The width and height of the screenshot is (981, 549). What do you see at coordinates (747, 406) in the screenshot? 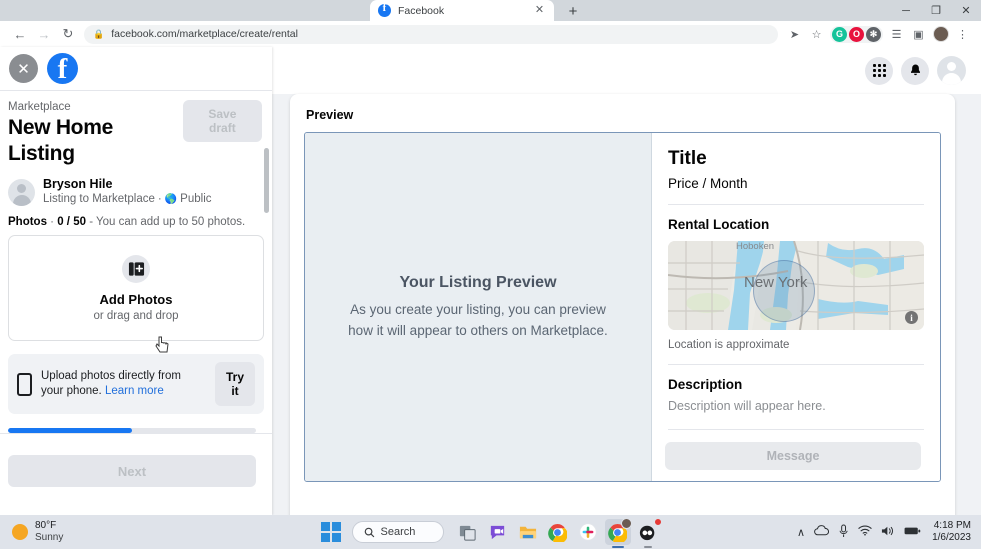
I see `description-placeholder: Description will appear here.` at bounding box center [747, 406].